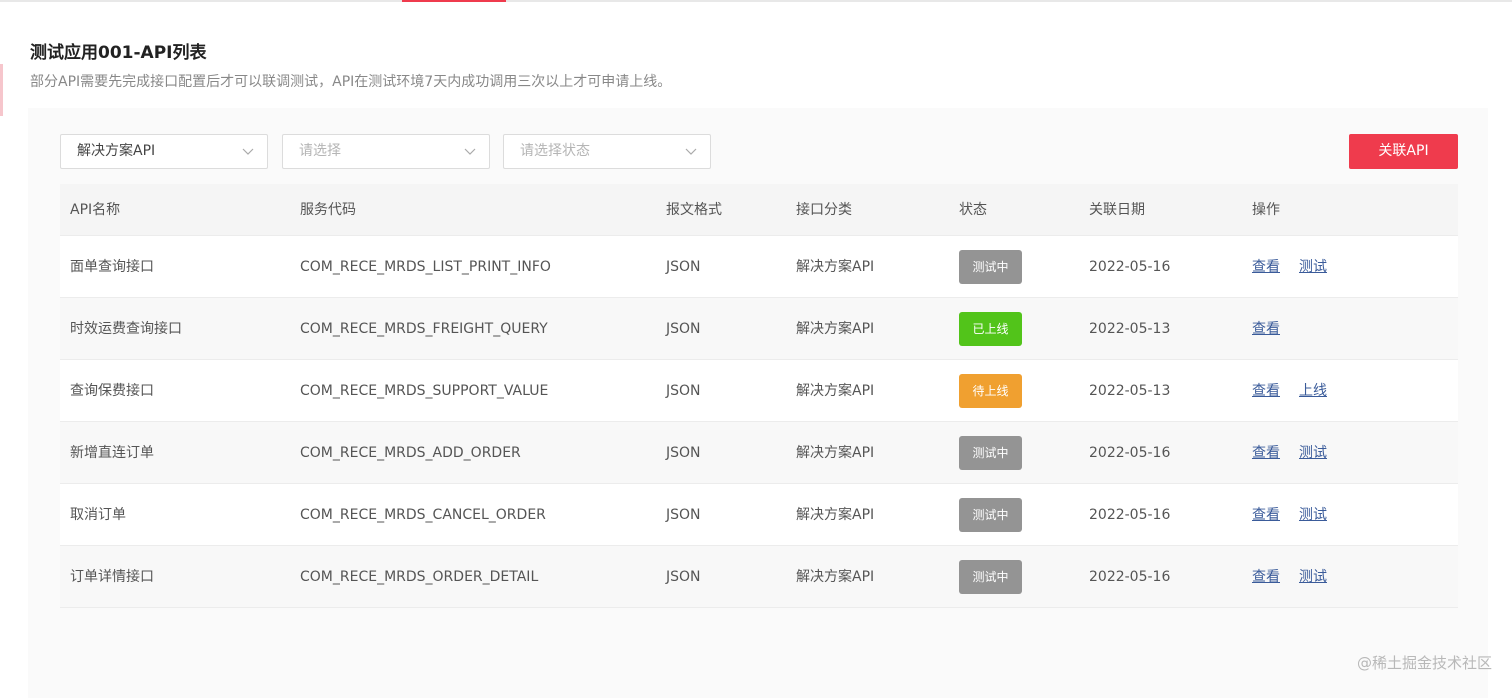  Describe the element at coordinates (1403, 151) in the screenshot. I see `associate-api-button: 关联API` at that location.